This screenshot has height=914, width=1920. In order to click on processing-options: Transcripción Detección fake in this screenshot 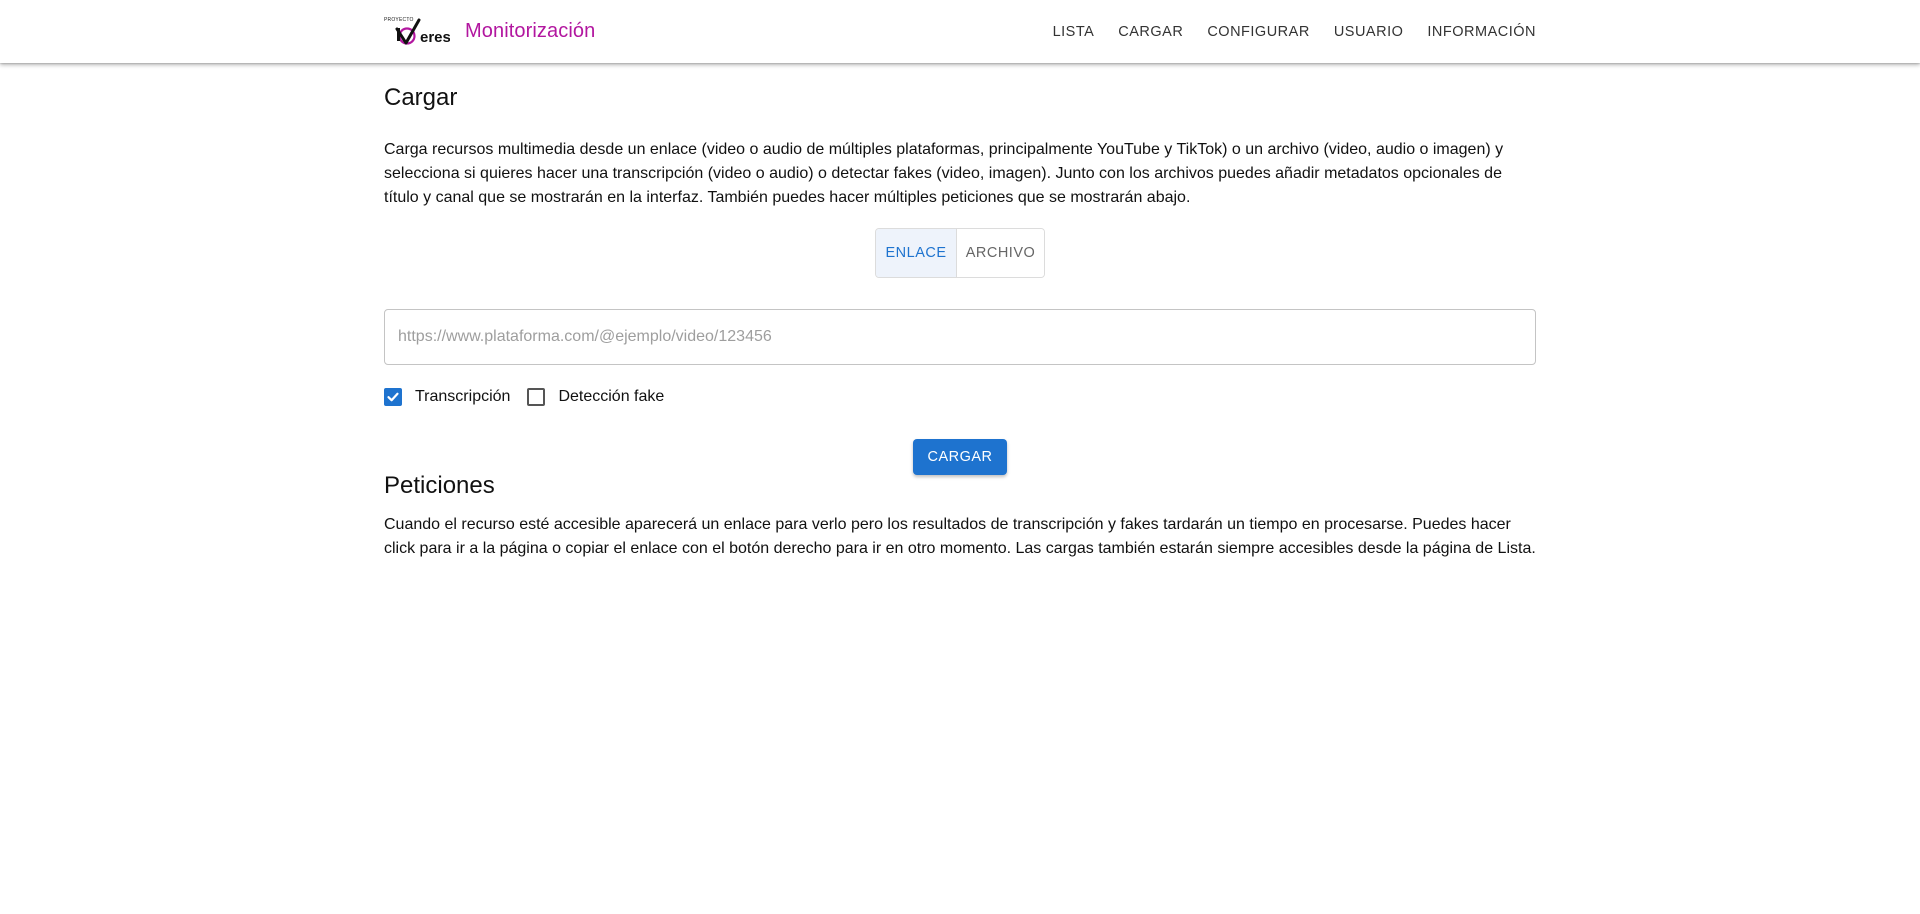, I will do `click(532, 397)`.